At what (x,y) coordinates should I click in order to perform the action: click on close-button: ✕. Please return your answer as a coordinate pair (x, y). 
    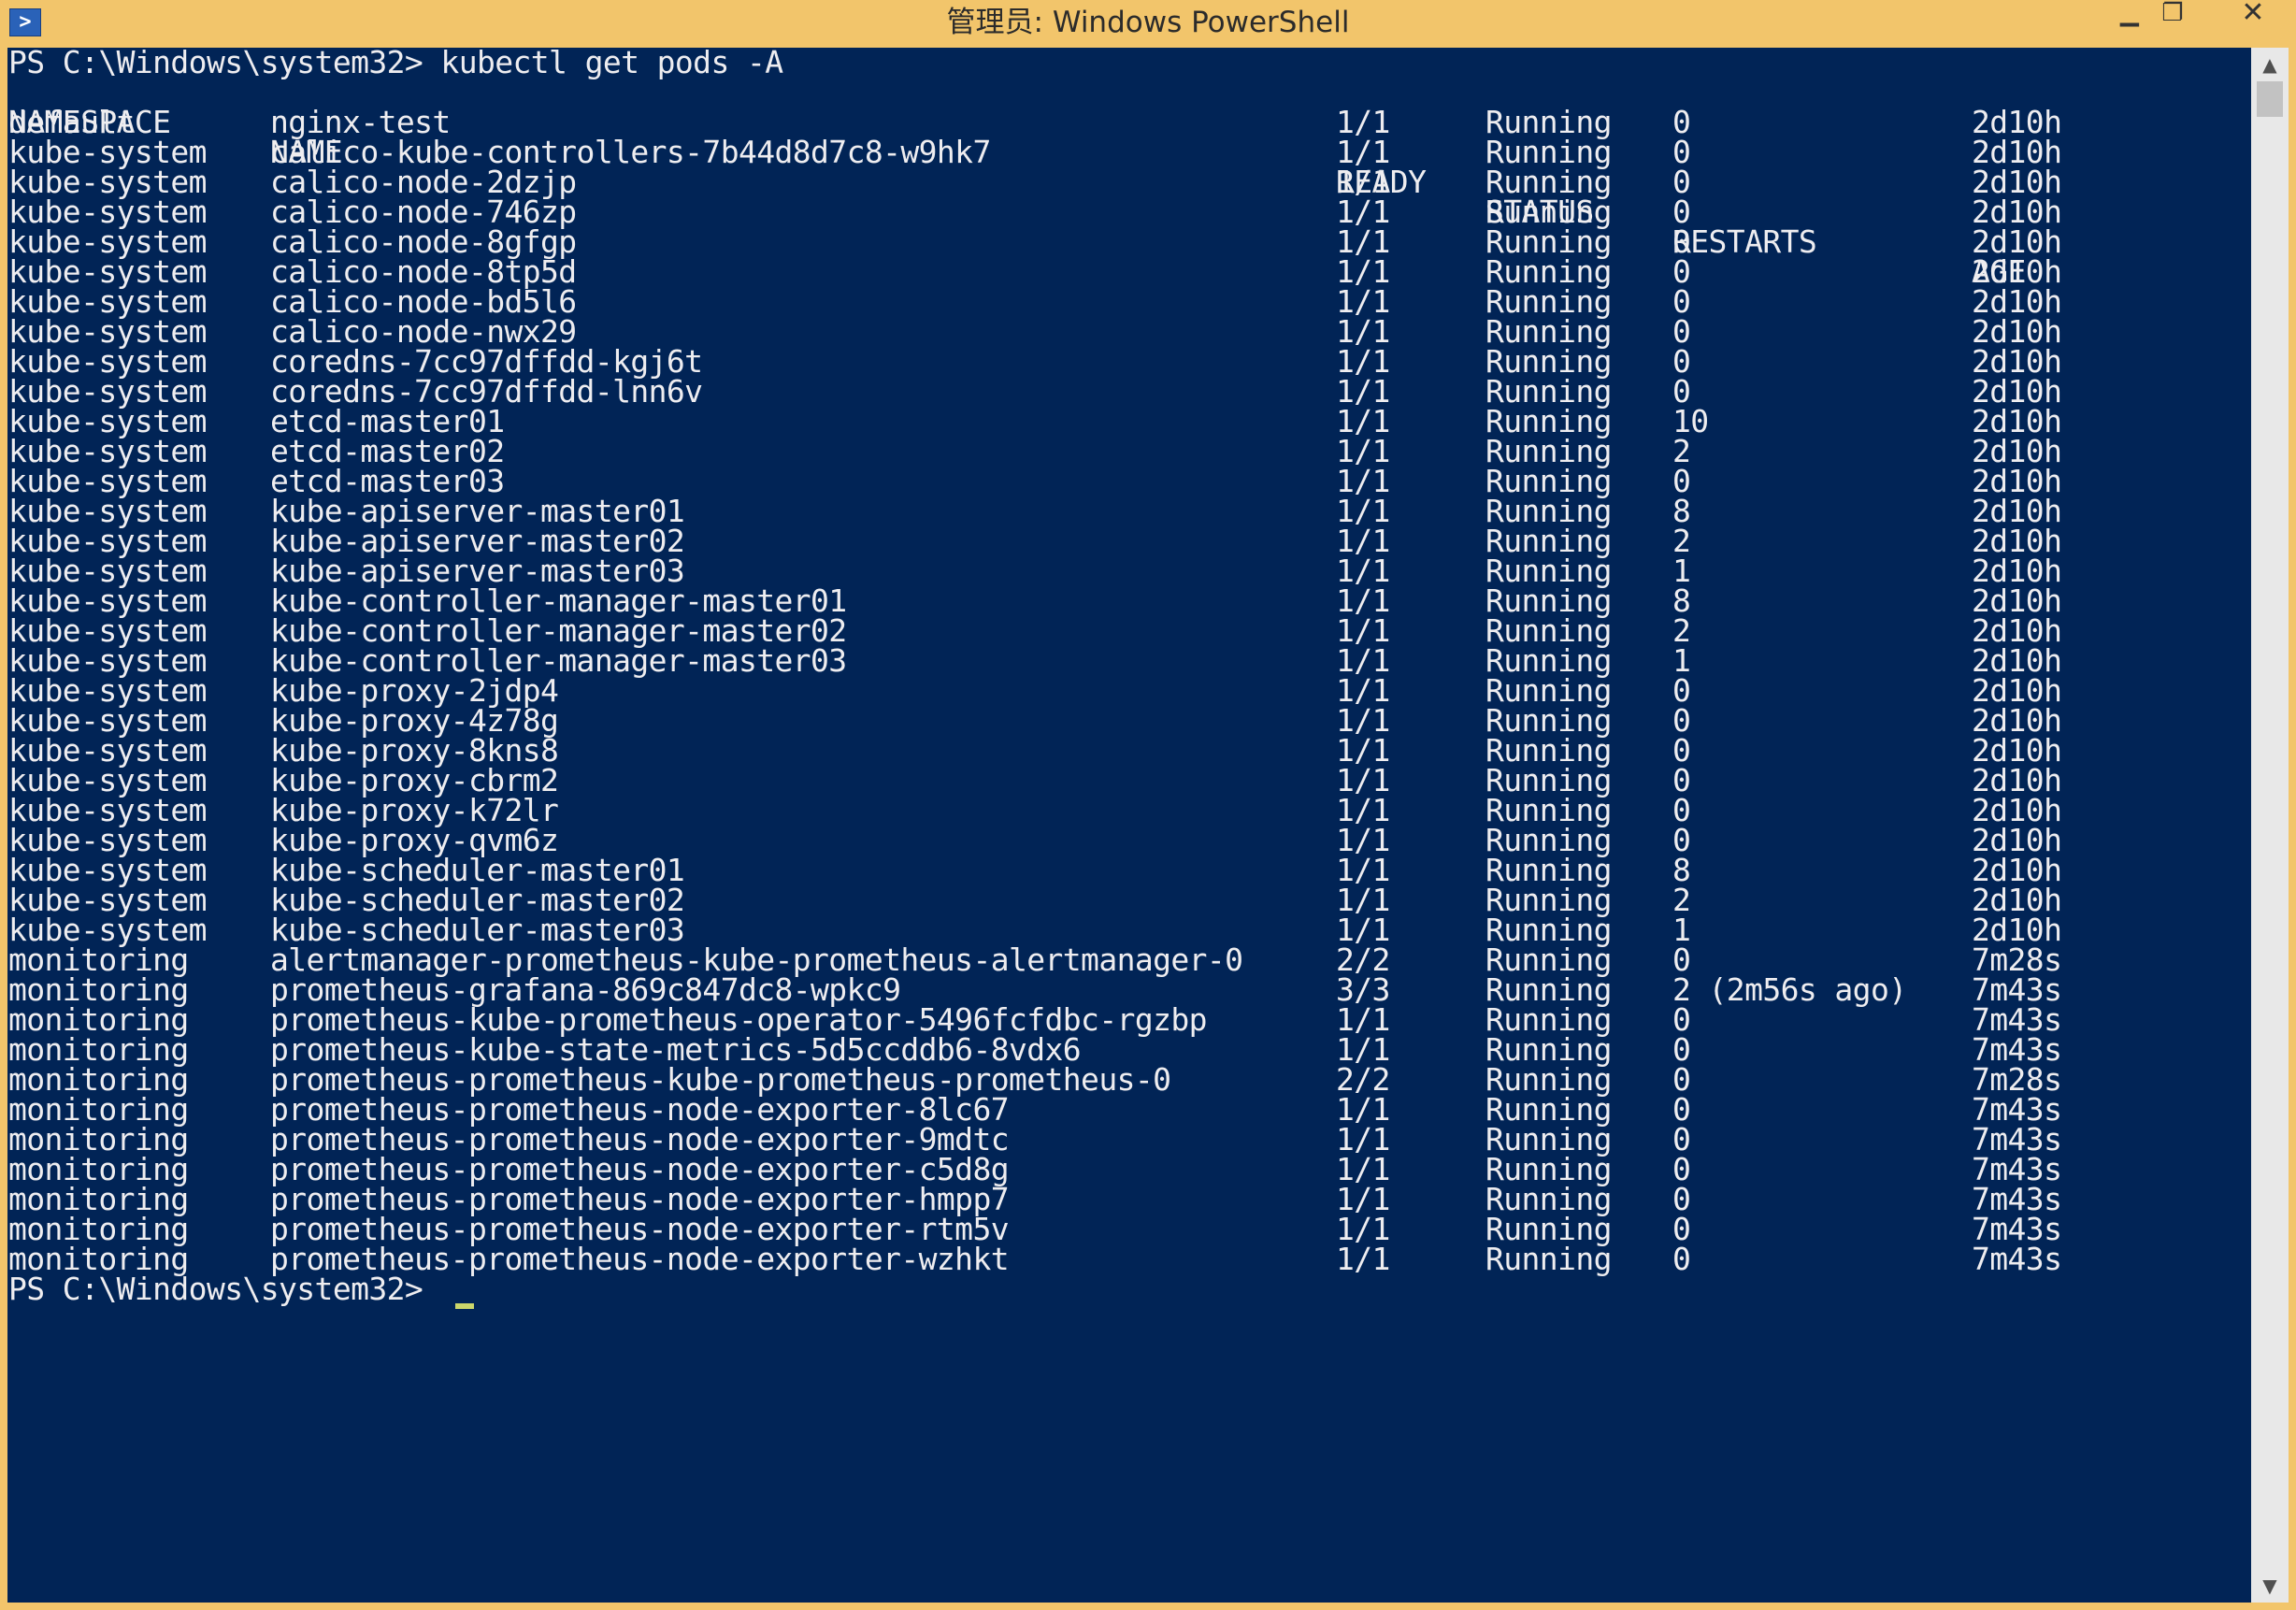
    Looking at the image, I should click on (2253, 15).